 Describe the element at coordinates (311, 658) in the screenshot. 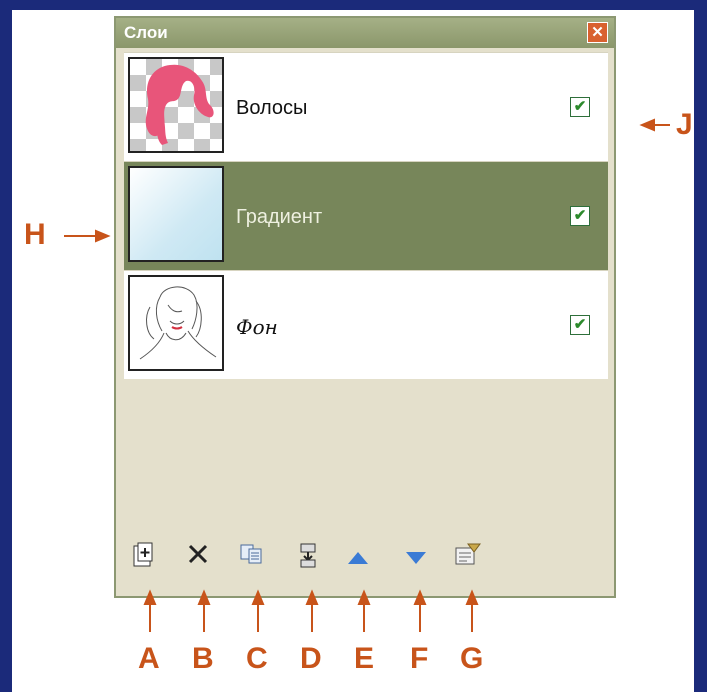

I see `callout-letter-d: D` at that location.